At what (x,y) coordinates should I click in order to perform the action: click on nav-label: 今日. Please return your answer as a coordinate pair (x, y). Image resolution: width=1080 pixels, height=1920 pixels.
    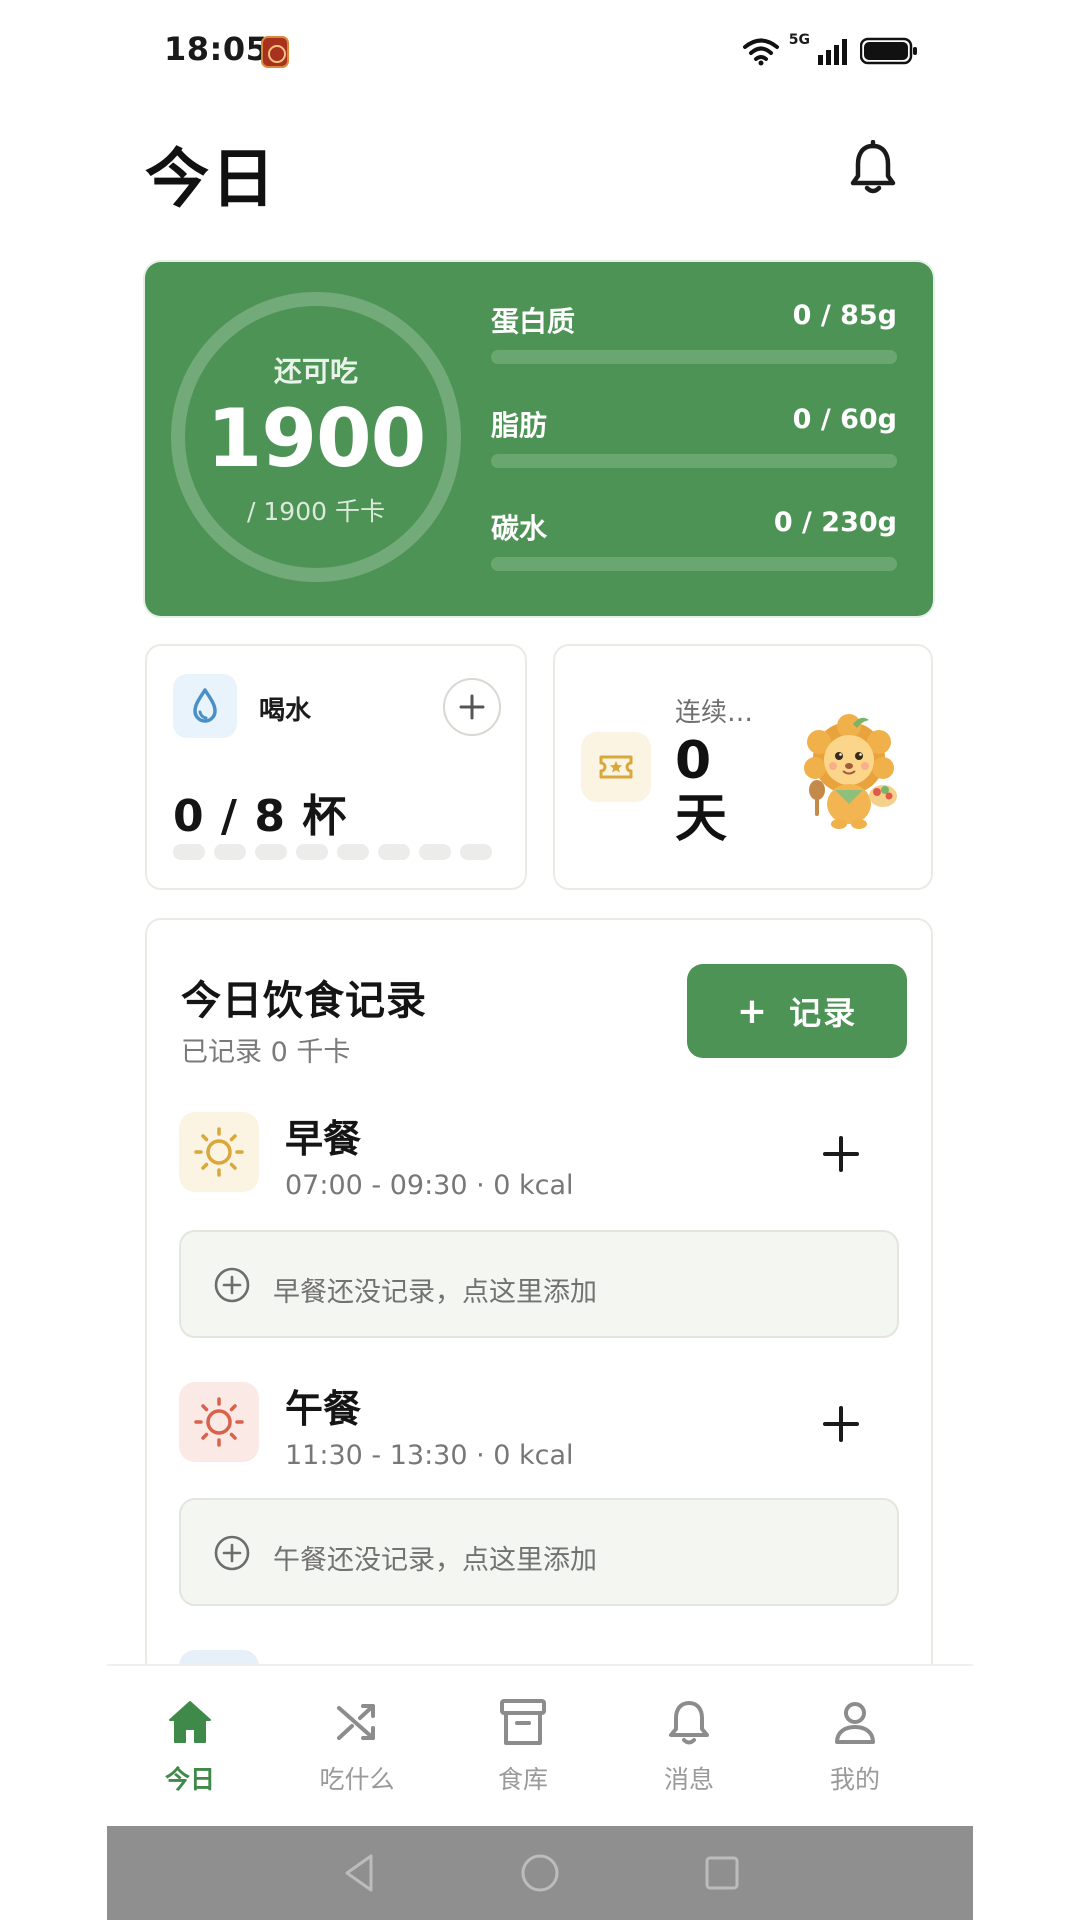
    Looking at the image, I should click on (189, 1779).